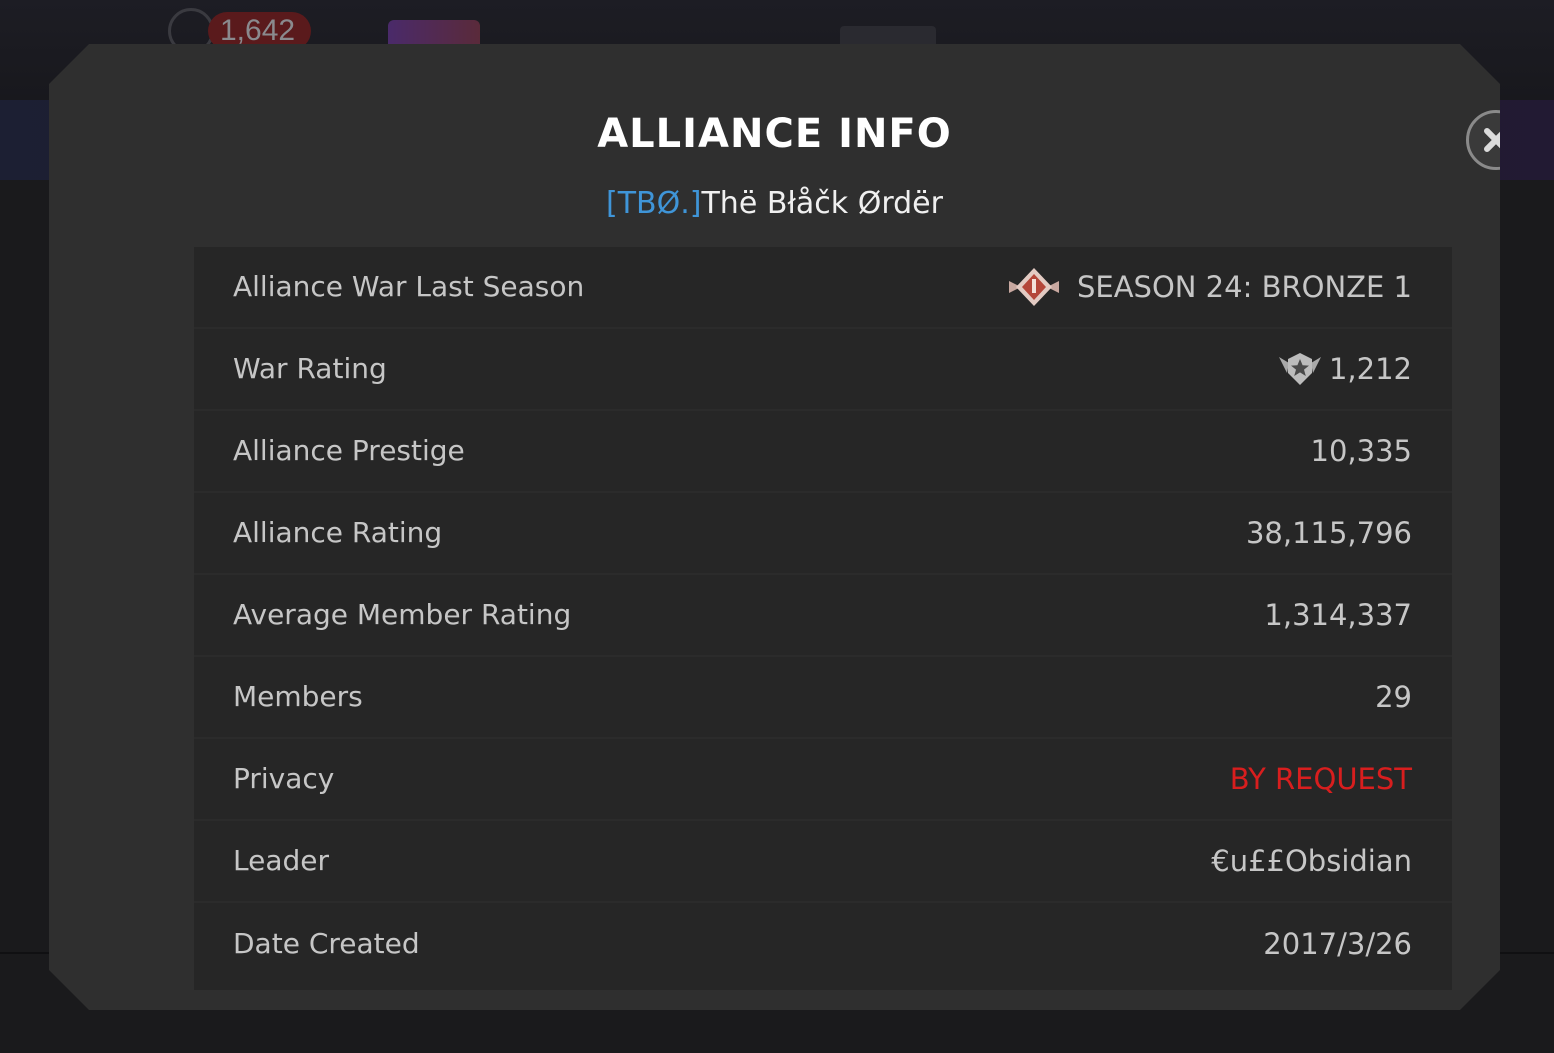  Describe the element at coordinates (281, 860) in the screenshot. I see `row-label: Leader` at that location.